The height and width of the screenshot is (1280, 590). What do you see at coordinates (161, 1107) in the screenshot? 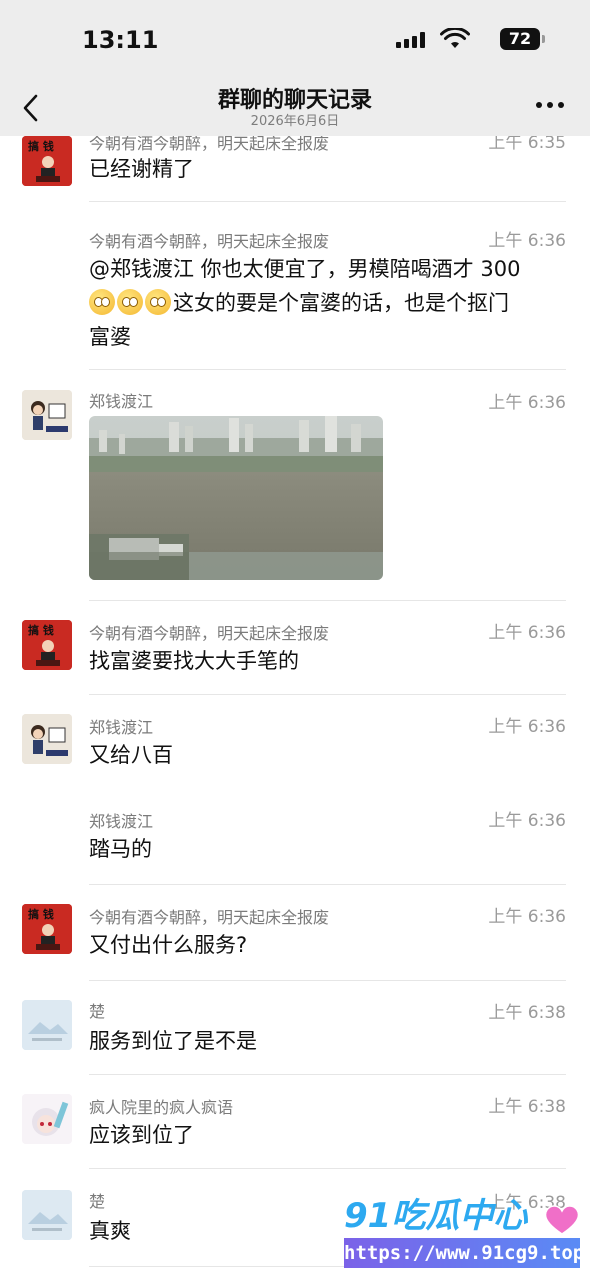
I see `sender-name: 疯人院里的疯人疯语` at bounding box center [161, 1107].